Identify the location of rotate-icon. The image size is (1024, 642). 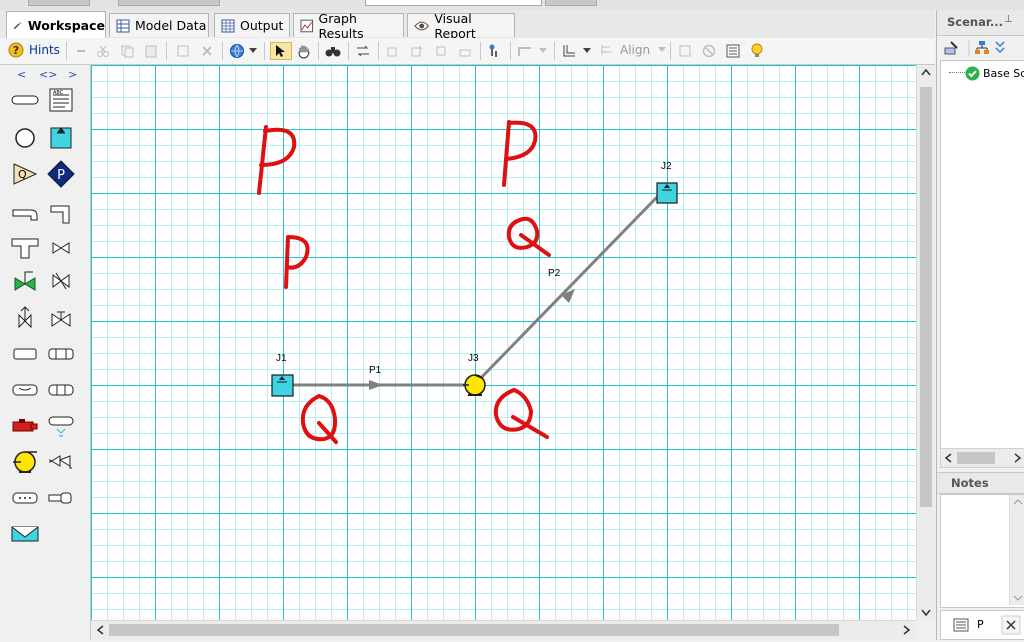
(417, 51).